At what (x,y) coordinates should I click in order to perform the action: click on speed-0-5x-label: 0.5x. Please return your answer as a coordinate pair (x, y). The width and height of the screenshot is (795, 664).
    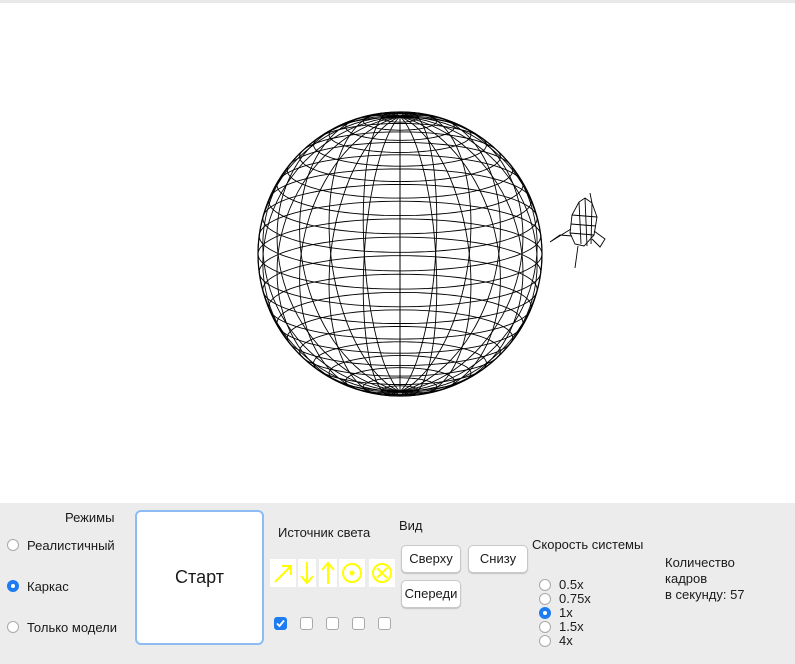
    Looking at the image, I should click on (571, 584).